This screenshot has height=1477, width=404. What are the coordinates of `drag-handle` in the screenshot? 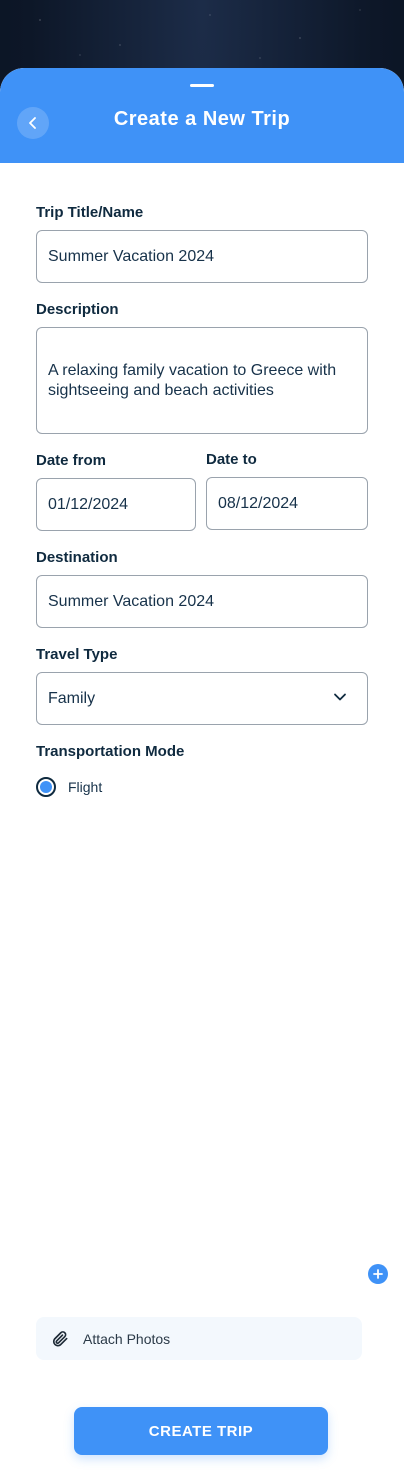 It's located at (202, 85).